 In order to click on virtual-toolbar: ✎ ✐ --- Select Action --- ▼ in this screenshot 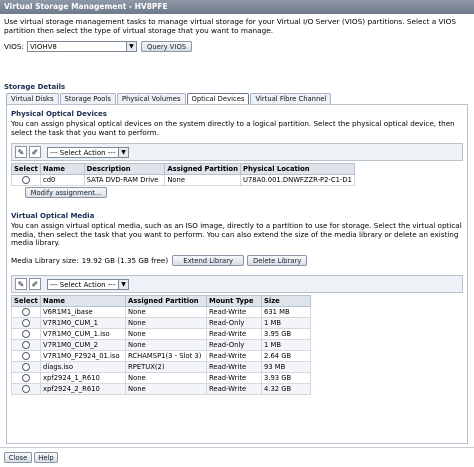, I will do `click(237, 284)`.